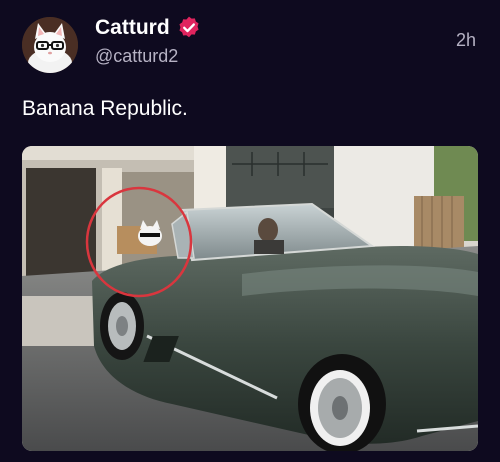 This screenshot has width=500, height=462. What do you see at coordinates (132, 28) in the screenshot?
I see `author-name: Catturd` at bounding box center [132, 28].